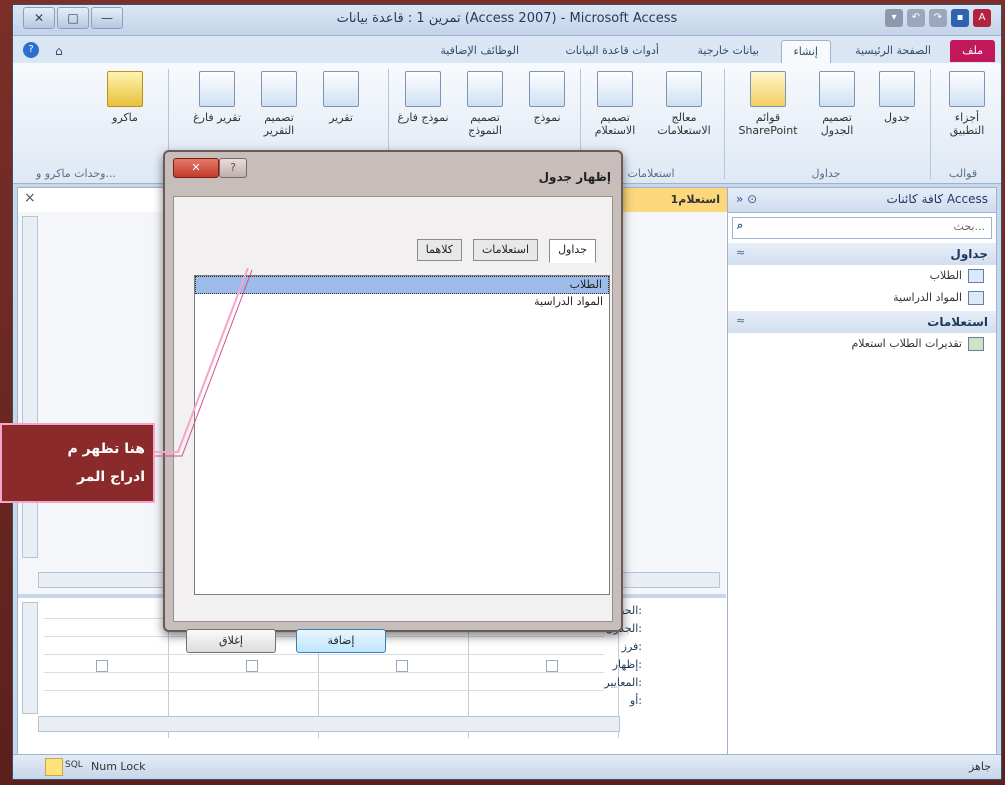 This screenshot has width=1005, height=785. What do you see at coordinates (728, 51) in the screenshot?
I see `tab-external-data: بيانات خارجية` at bounding box center [728, 51].